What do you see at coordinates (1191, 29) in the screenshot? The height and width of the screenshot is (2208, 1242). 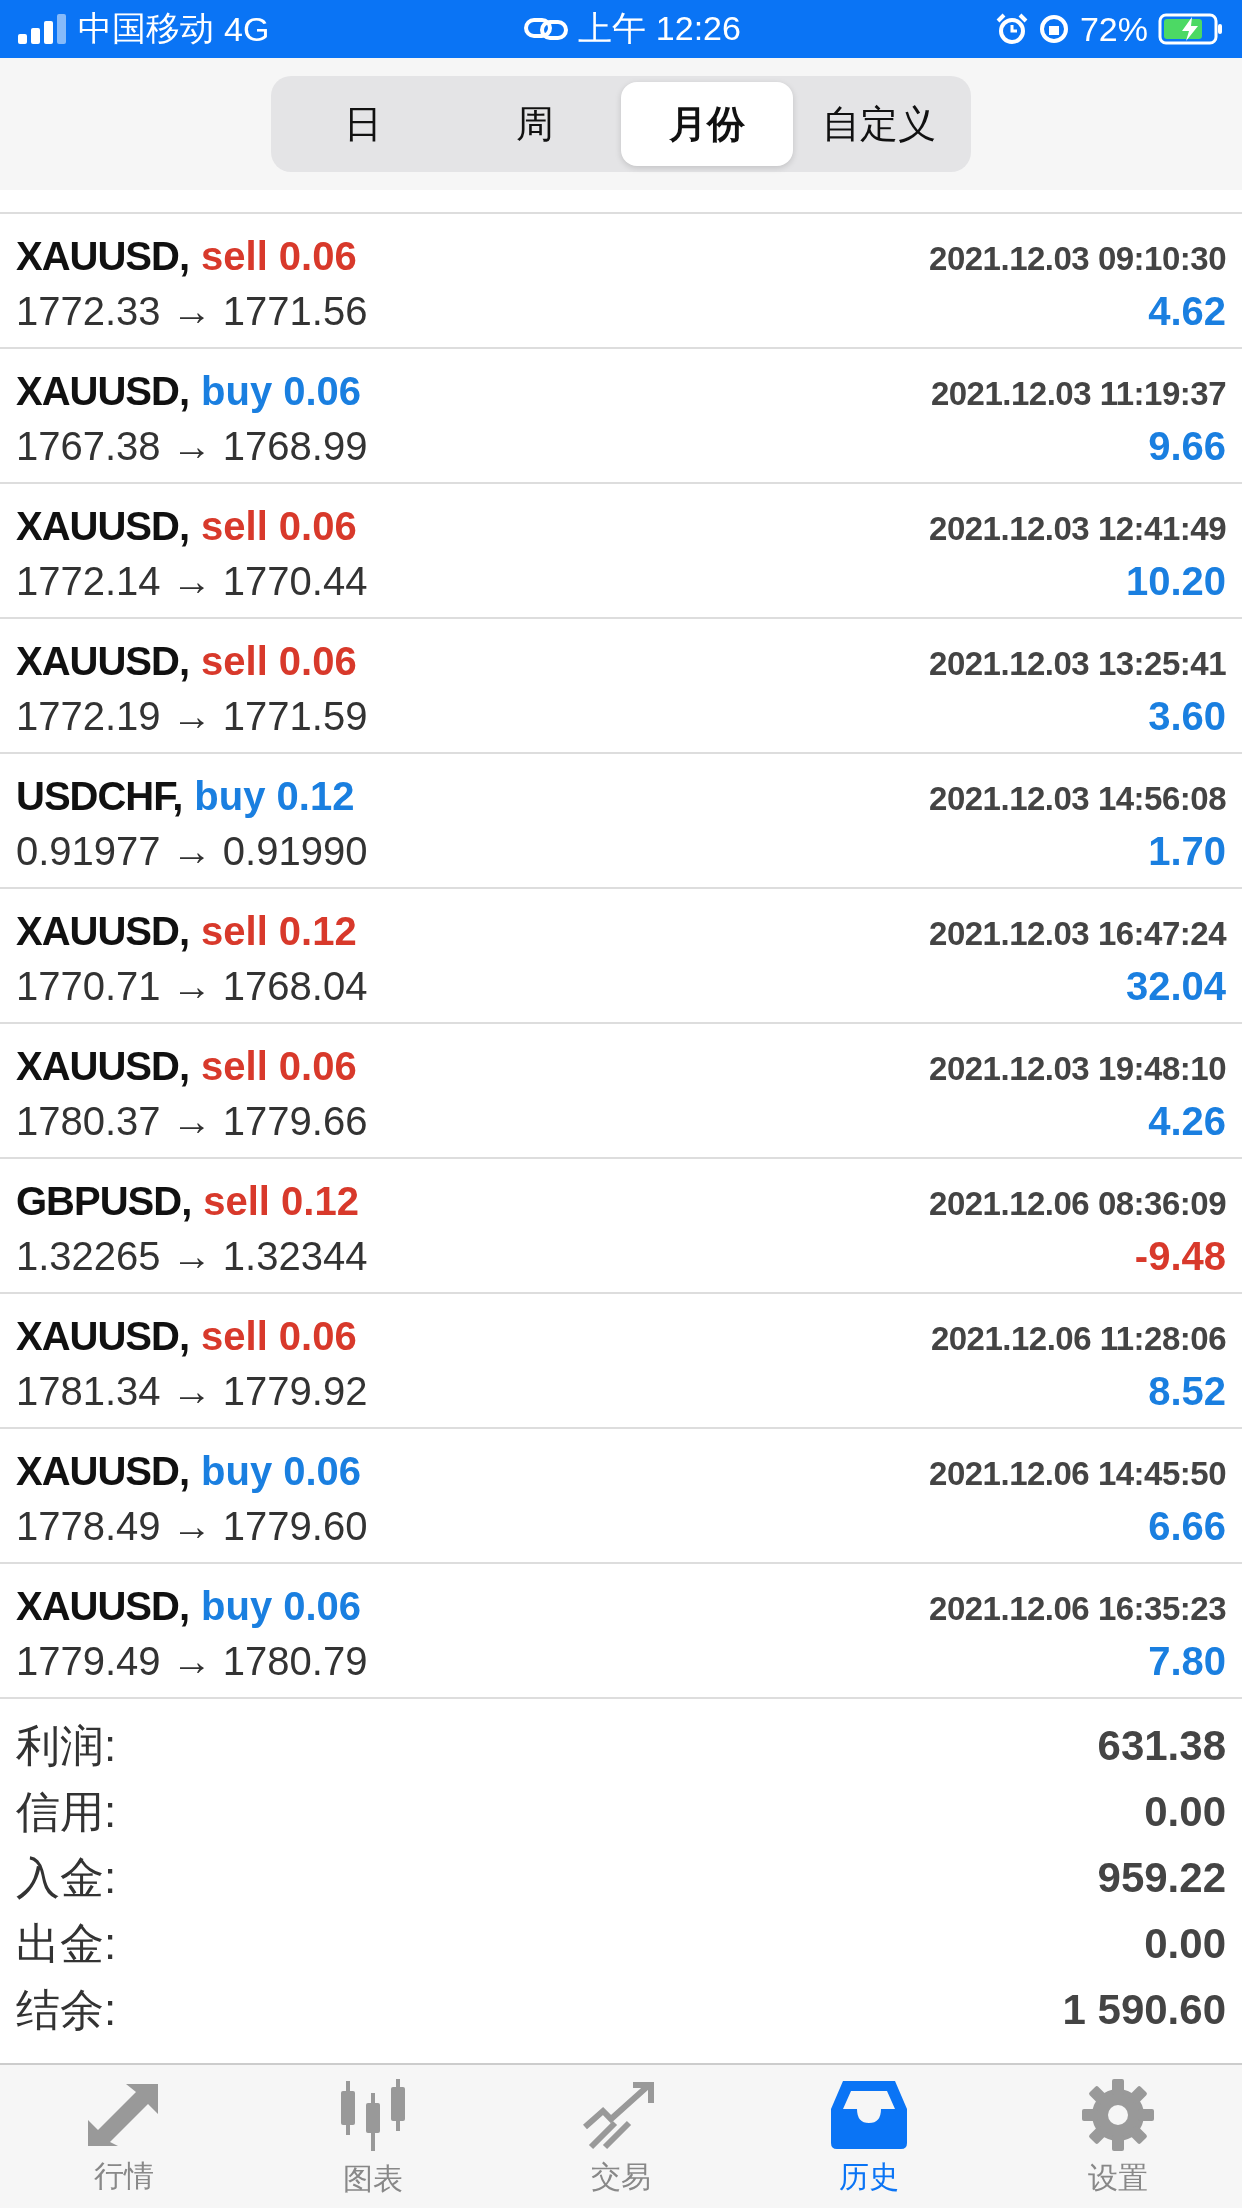 I see `battery-icon` at bounding box center [1191, 29].